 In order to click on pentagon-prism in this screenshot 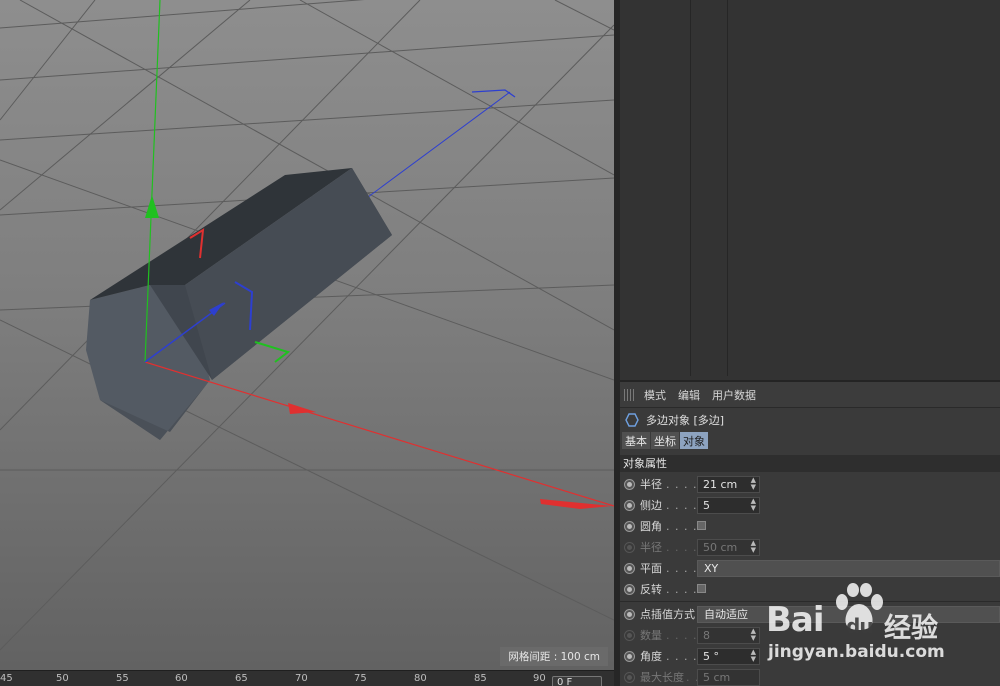, I will do `click(239, 304)`.